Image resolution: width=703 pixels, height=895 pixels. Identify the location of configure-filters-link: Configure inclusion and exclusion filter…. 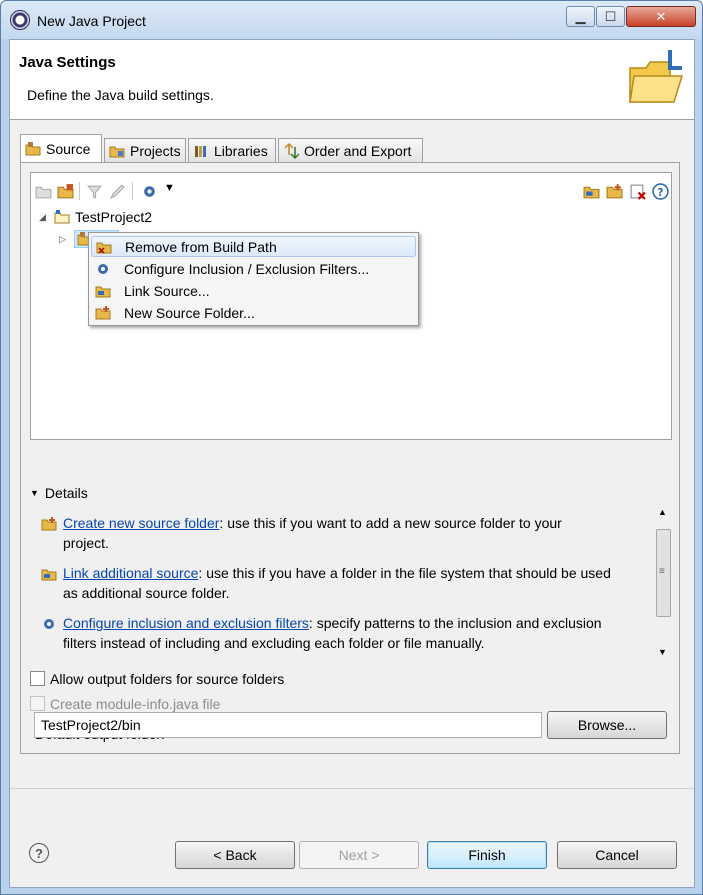
(186, 623).